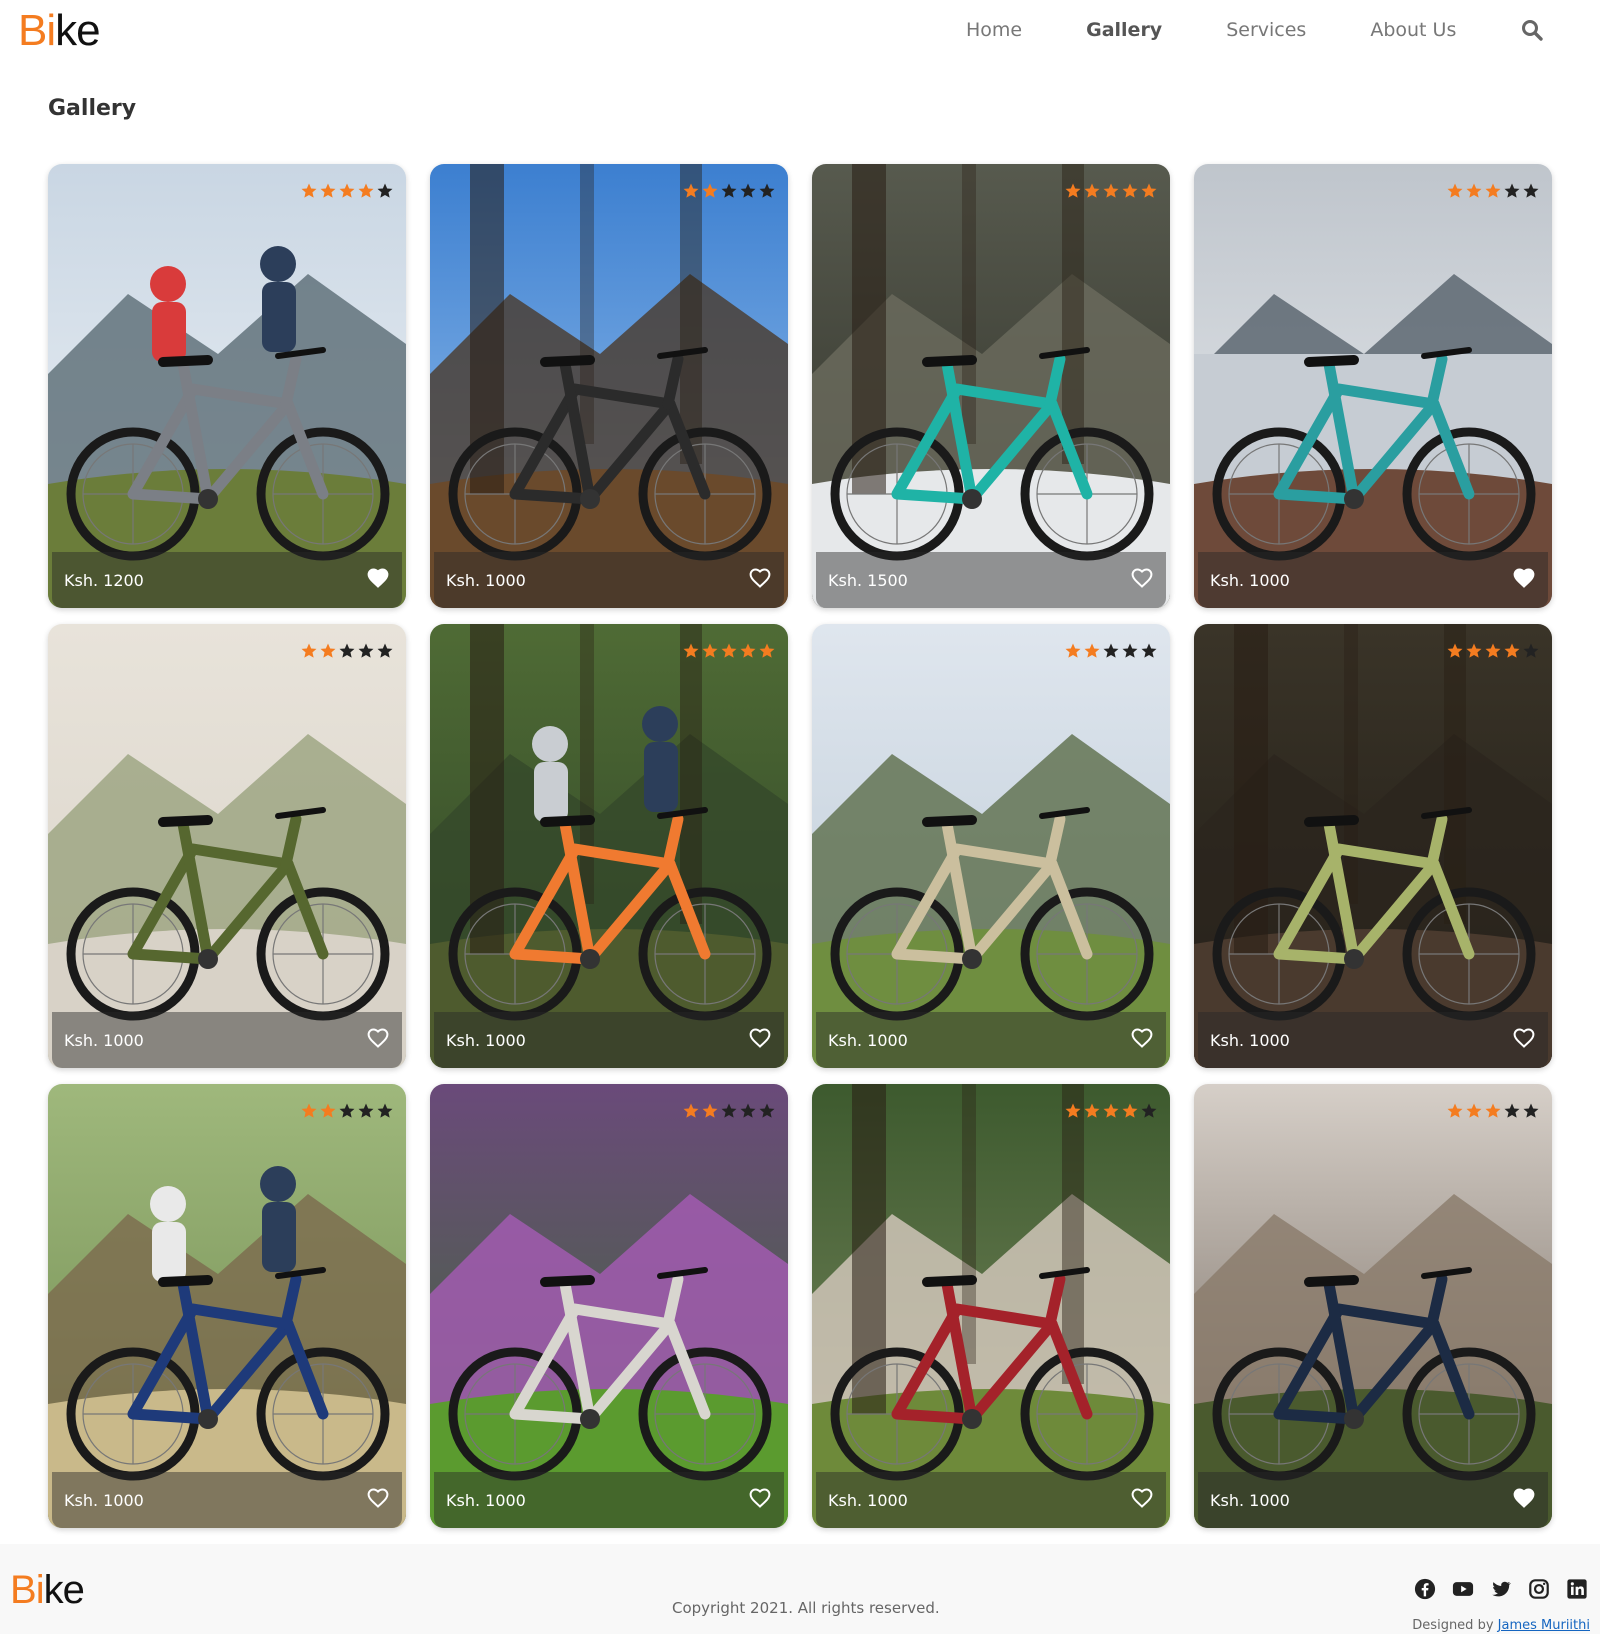  Describe the element at coordinates (227, 386) in the screenshot. I see `gallery-card: Ksh. 1200` at that location.